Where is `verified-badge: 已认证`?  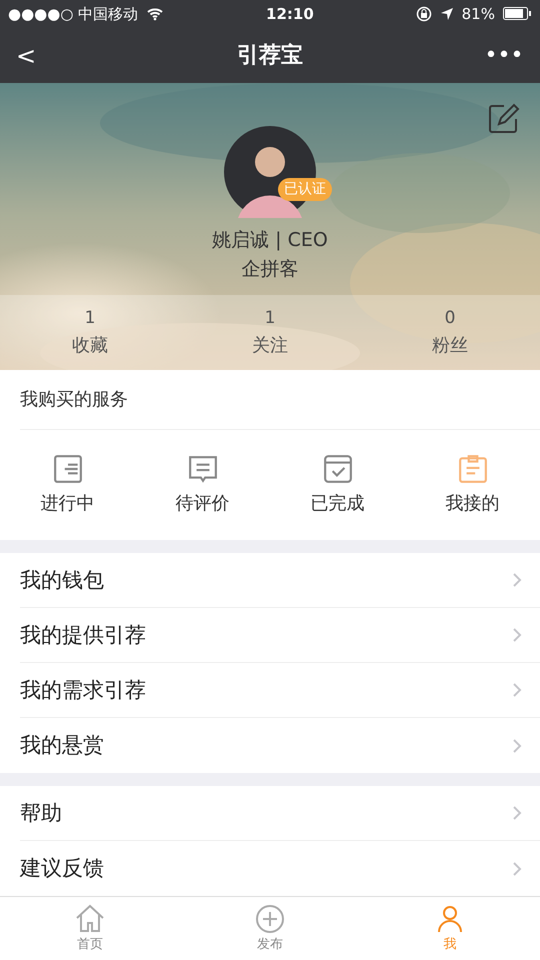 verified-badge: 已认证 is located at coordinates (305, 190).